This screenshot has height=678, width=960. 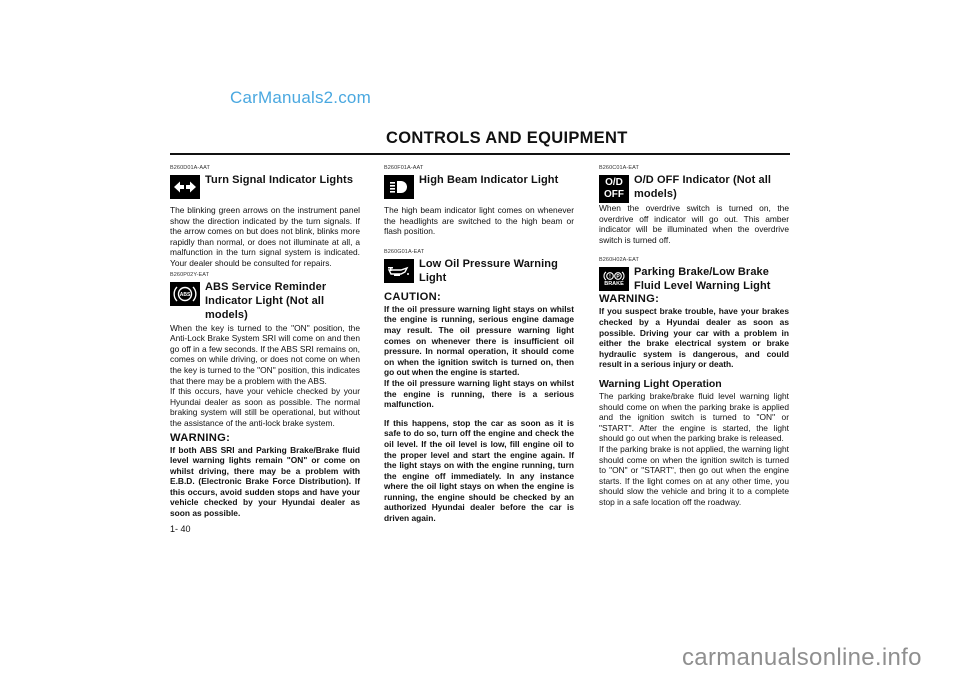 What do you see at coordinates (619, 260) in the screenshot?
I see `section-code: B260H02A-EAT` at bounding box center [619, 260].